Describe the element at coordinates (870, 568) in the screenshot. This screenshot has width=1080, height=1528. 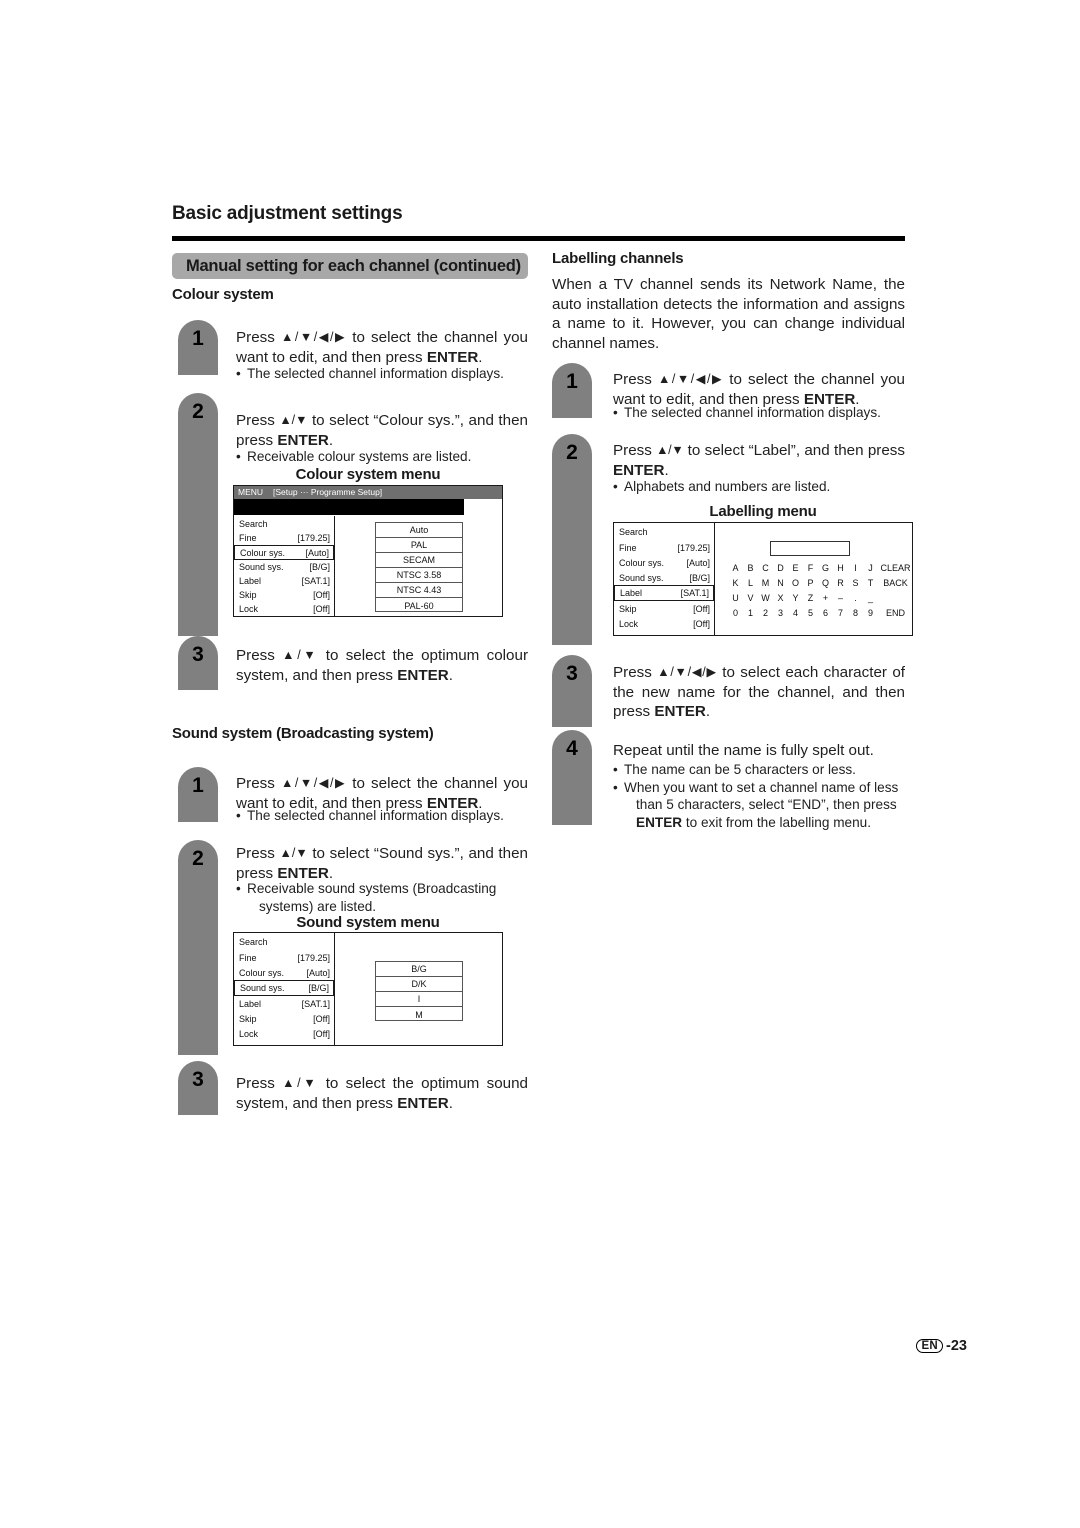
I see `char-key-J: J` at that location.